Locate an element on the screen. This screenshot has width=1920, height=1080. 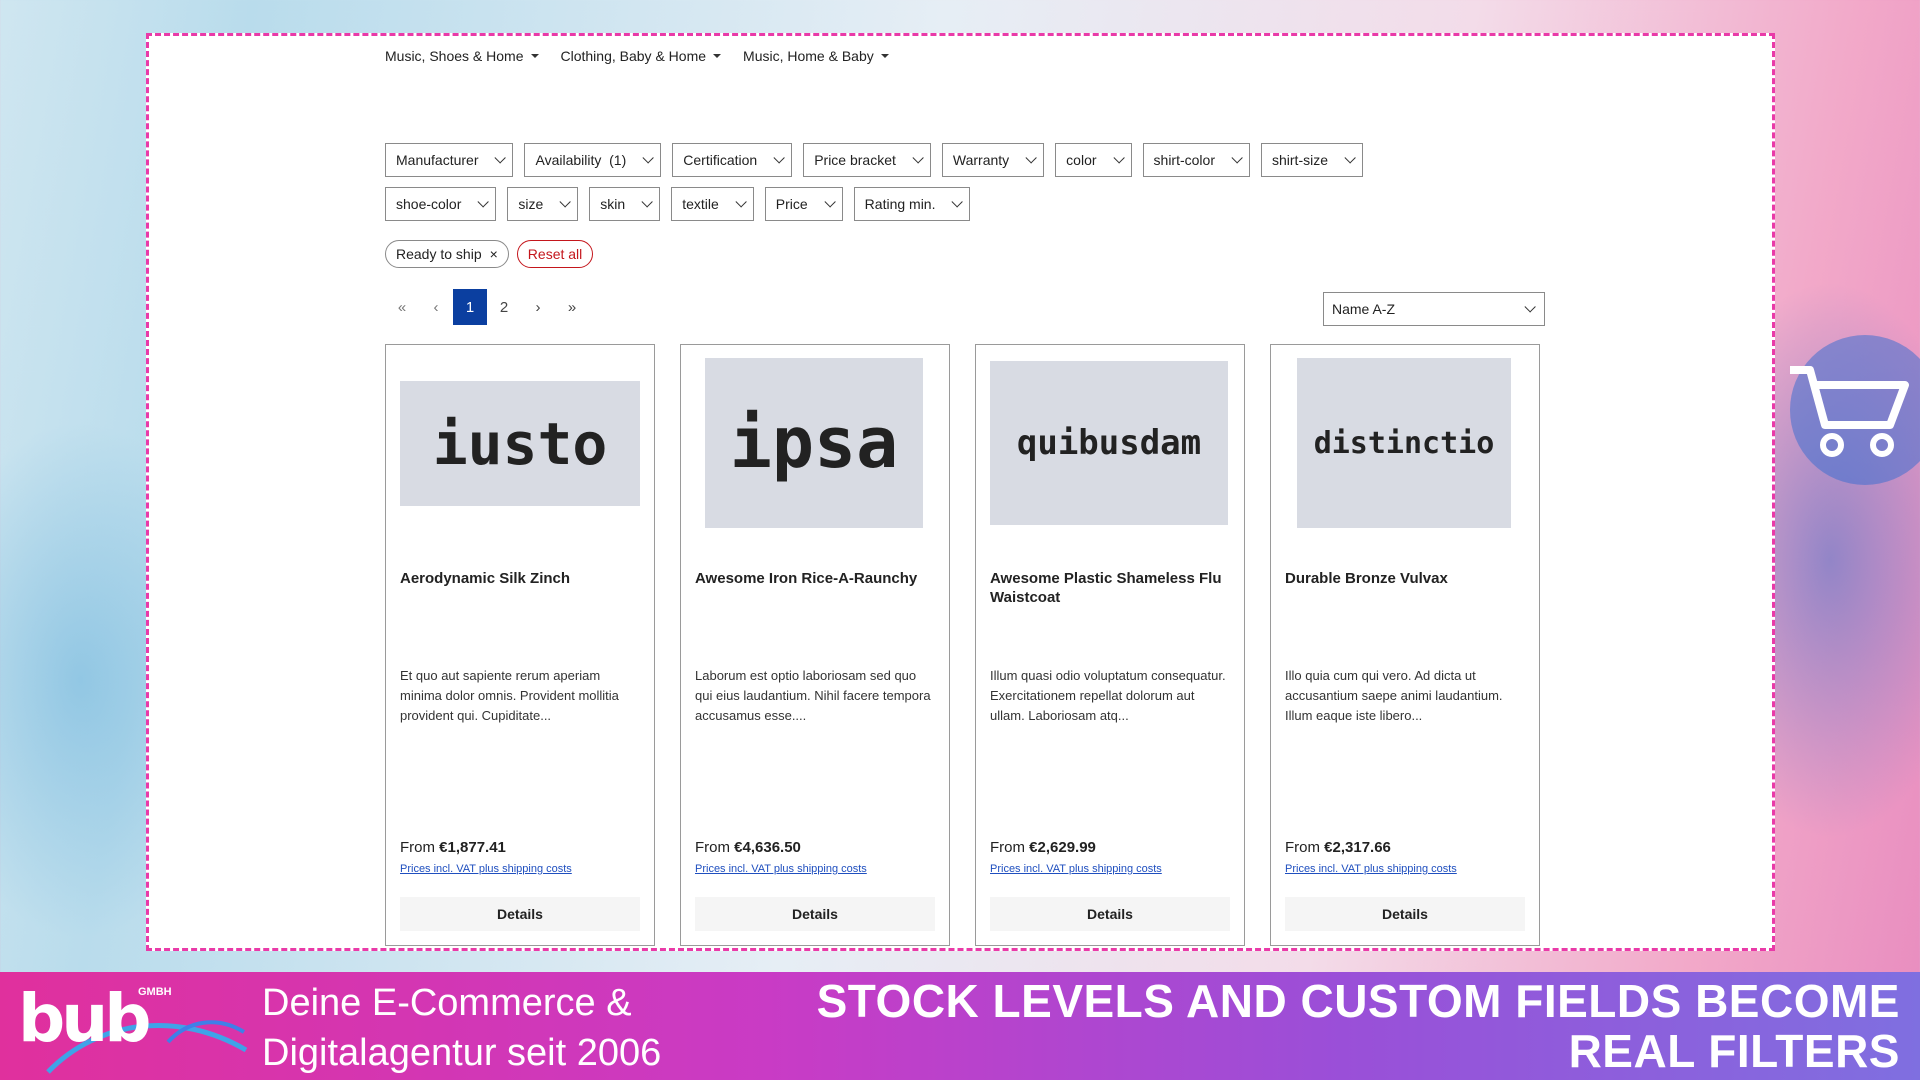
filter-shoe-color: shoe-color is located at coordinates (441, 204).